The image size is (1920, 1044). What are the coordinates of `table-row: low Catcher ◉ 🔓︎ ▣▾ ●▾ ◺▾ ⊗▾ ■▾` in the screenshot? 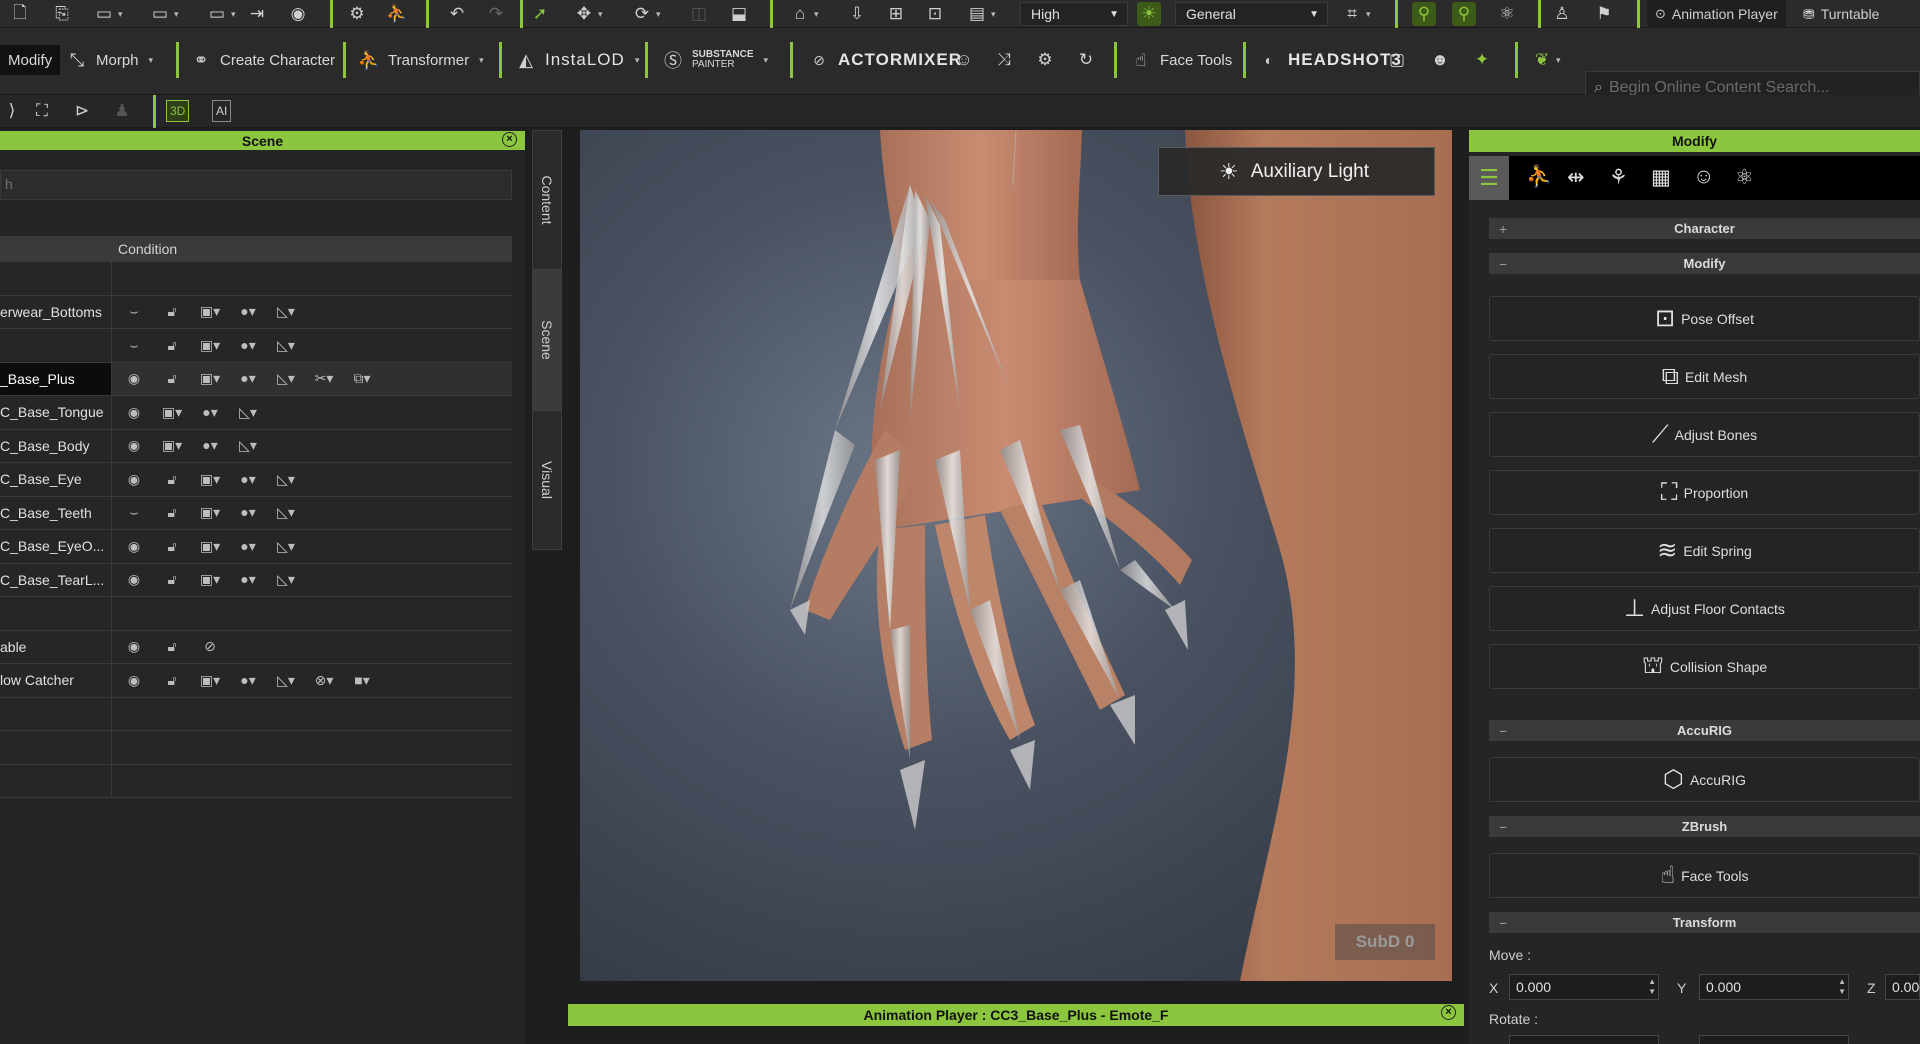 It's located at (256, 681).